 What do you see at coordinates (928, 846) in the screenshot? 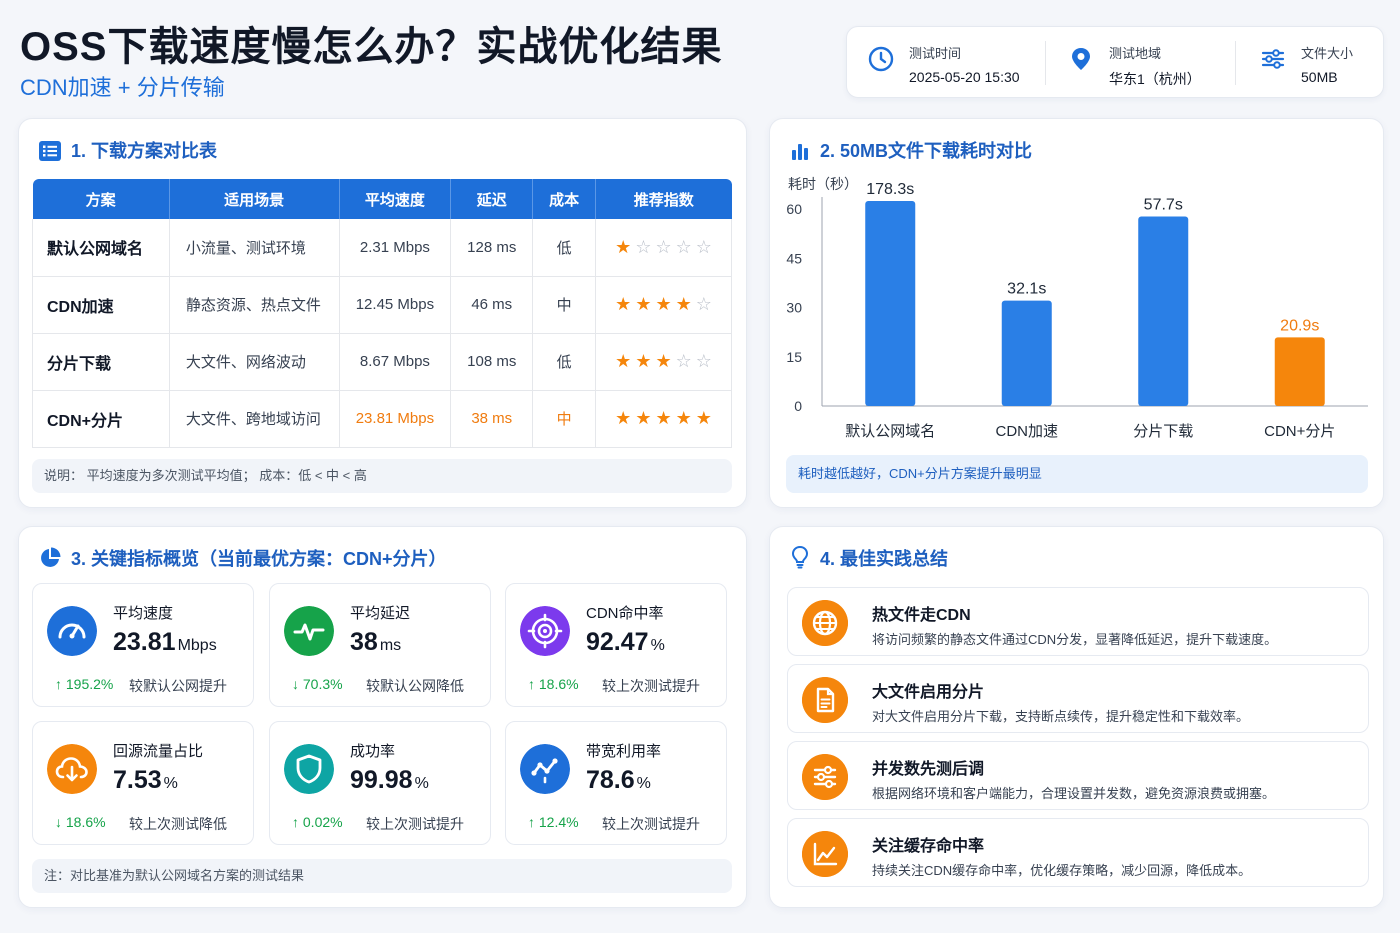
I see `practice-title: 关注缓存命中率` at bounding box center [928, 846].